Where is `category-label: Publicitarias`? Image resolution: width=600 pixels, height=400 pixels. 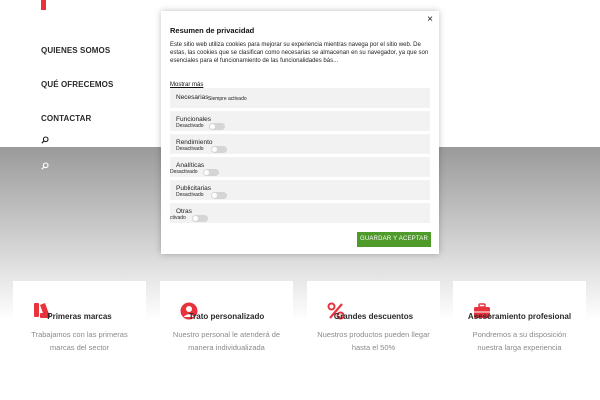 category-label: Publicitarias is located at coordinates (194, 188).